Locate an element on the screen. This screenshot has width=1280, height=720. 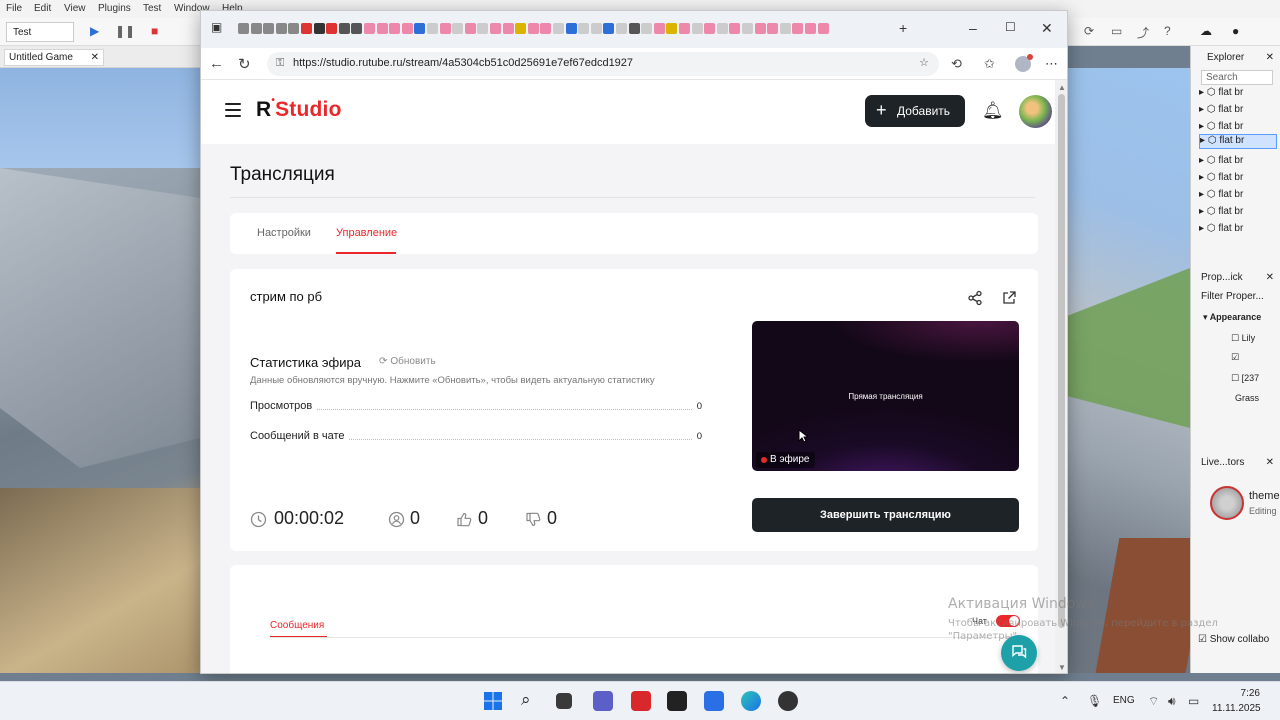
share-icon-studio: ⤴ is located at coordinates (1143, 32).